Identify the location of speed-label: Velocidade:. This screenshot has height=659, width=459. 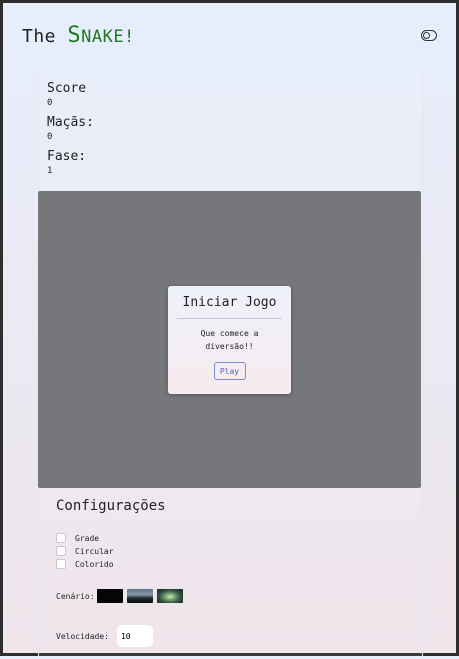
(82, 636).